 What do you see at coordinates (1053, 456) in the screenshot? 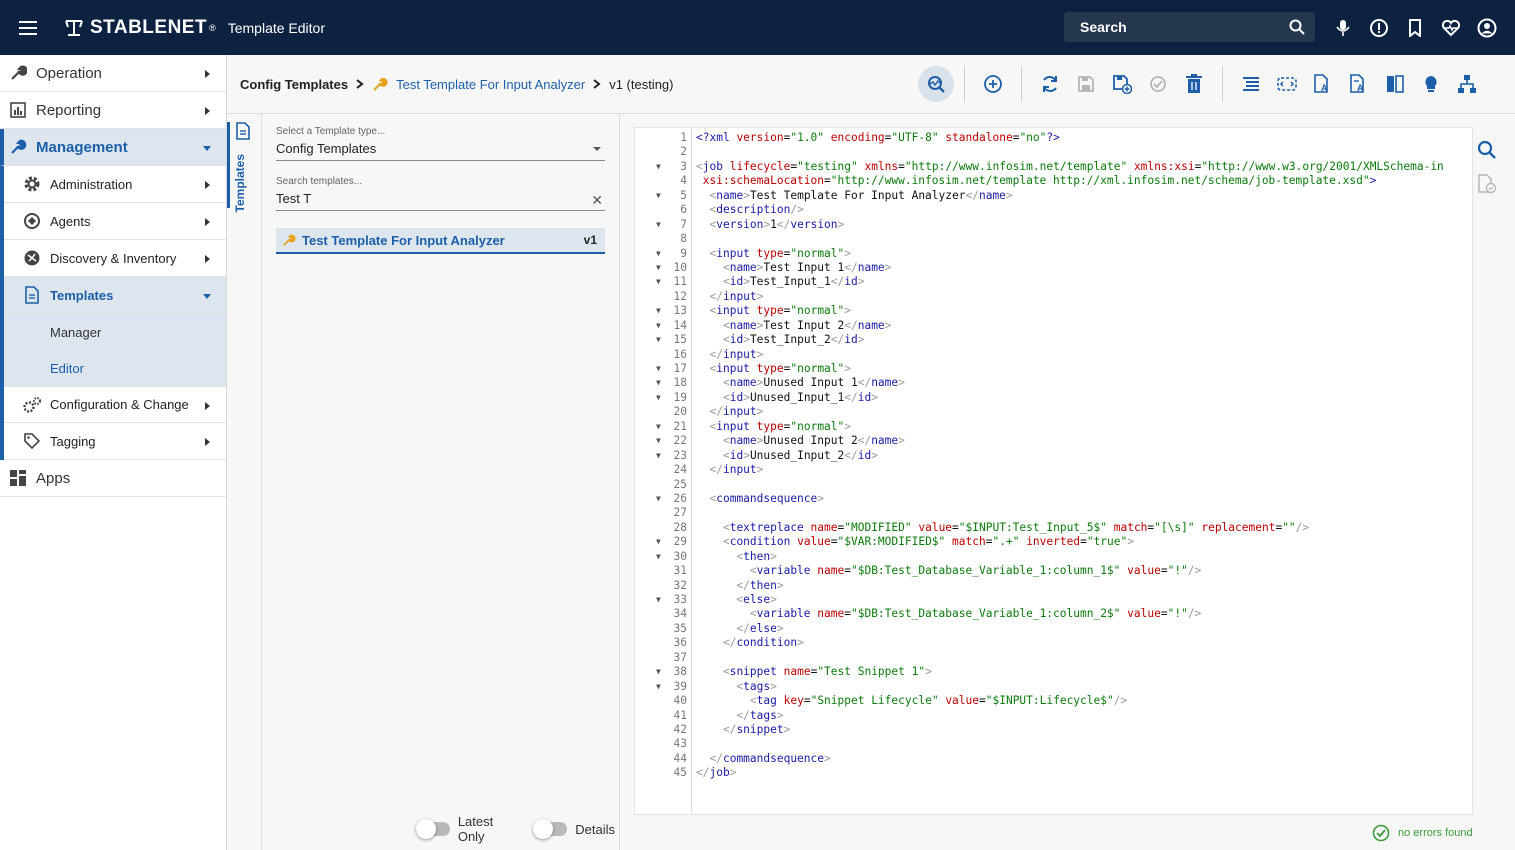
I see `code-line: 23 ▼ <id>Unused_Input_2</id>` at bounding box center [1053, 456].